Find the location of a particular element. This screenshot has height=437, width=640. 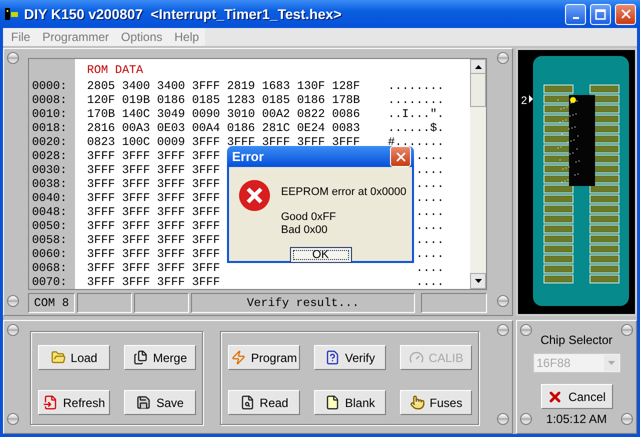

blank-page-icon is located at coordinates (332, 402).